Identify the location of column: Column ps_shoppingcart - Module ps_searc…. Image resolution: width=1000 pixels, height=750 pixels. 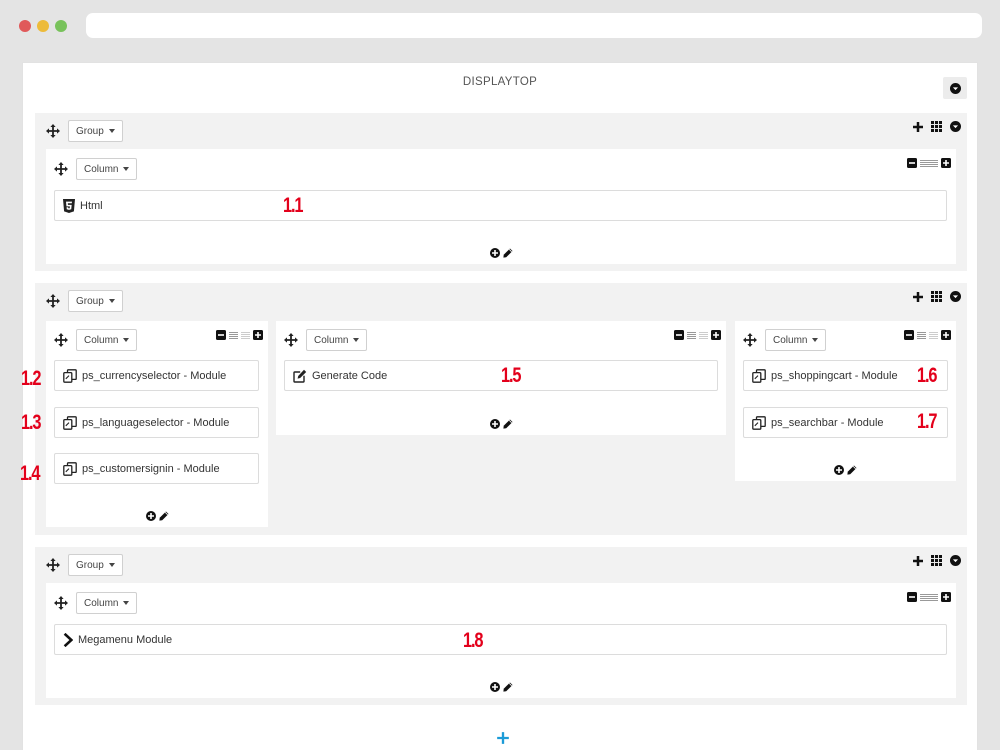
(845, 401).